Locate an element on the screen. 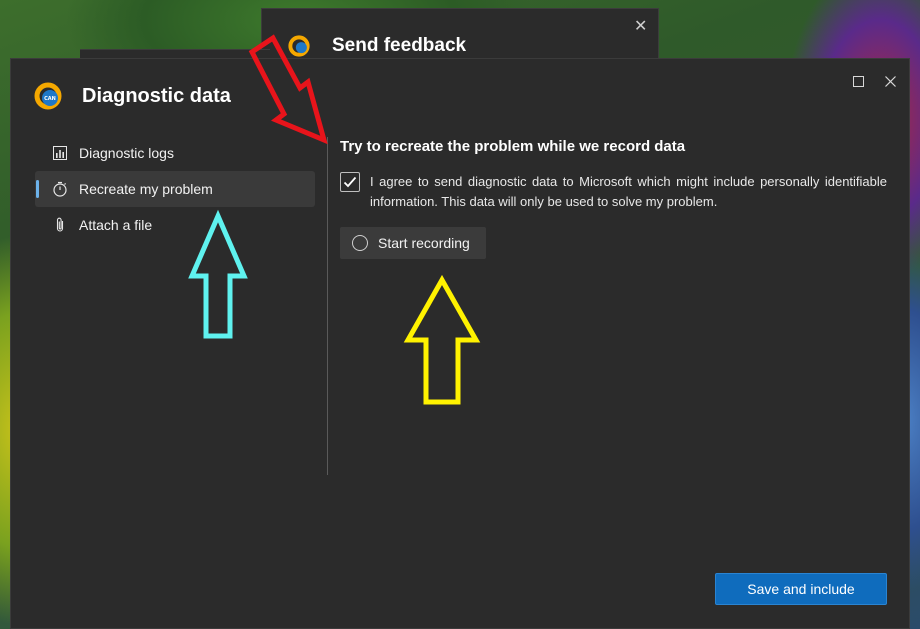  sidebar-item-label: Attach a file is located at coordinates (116, 225).